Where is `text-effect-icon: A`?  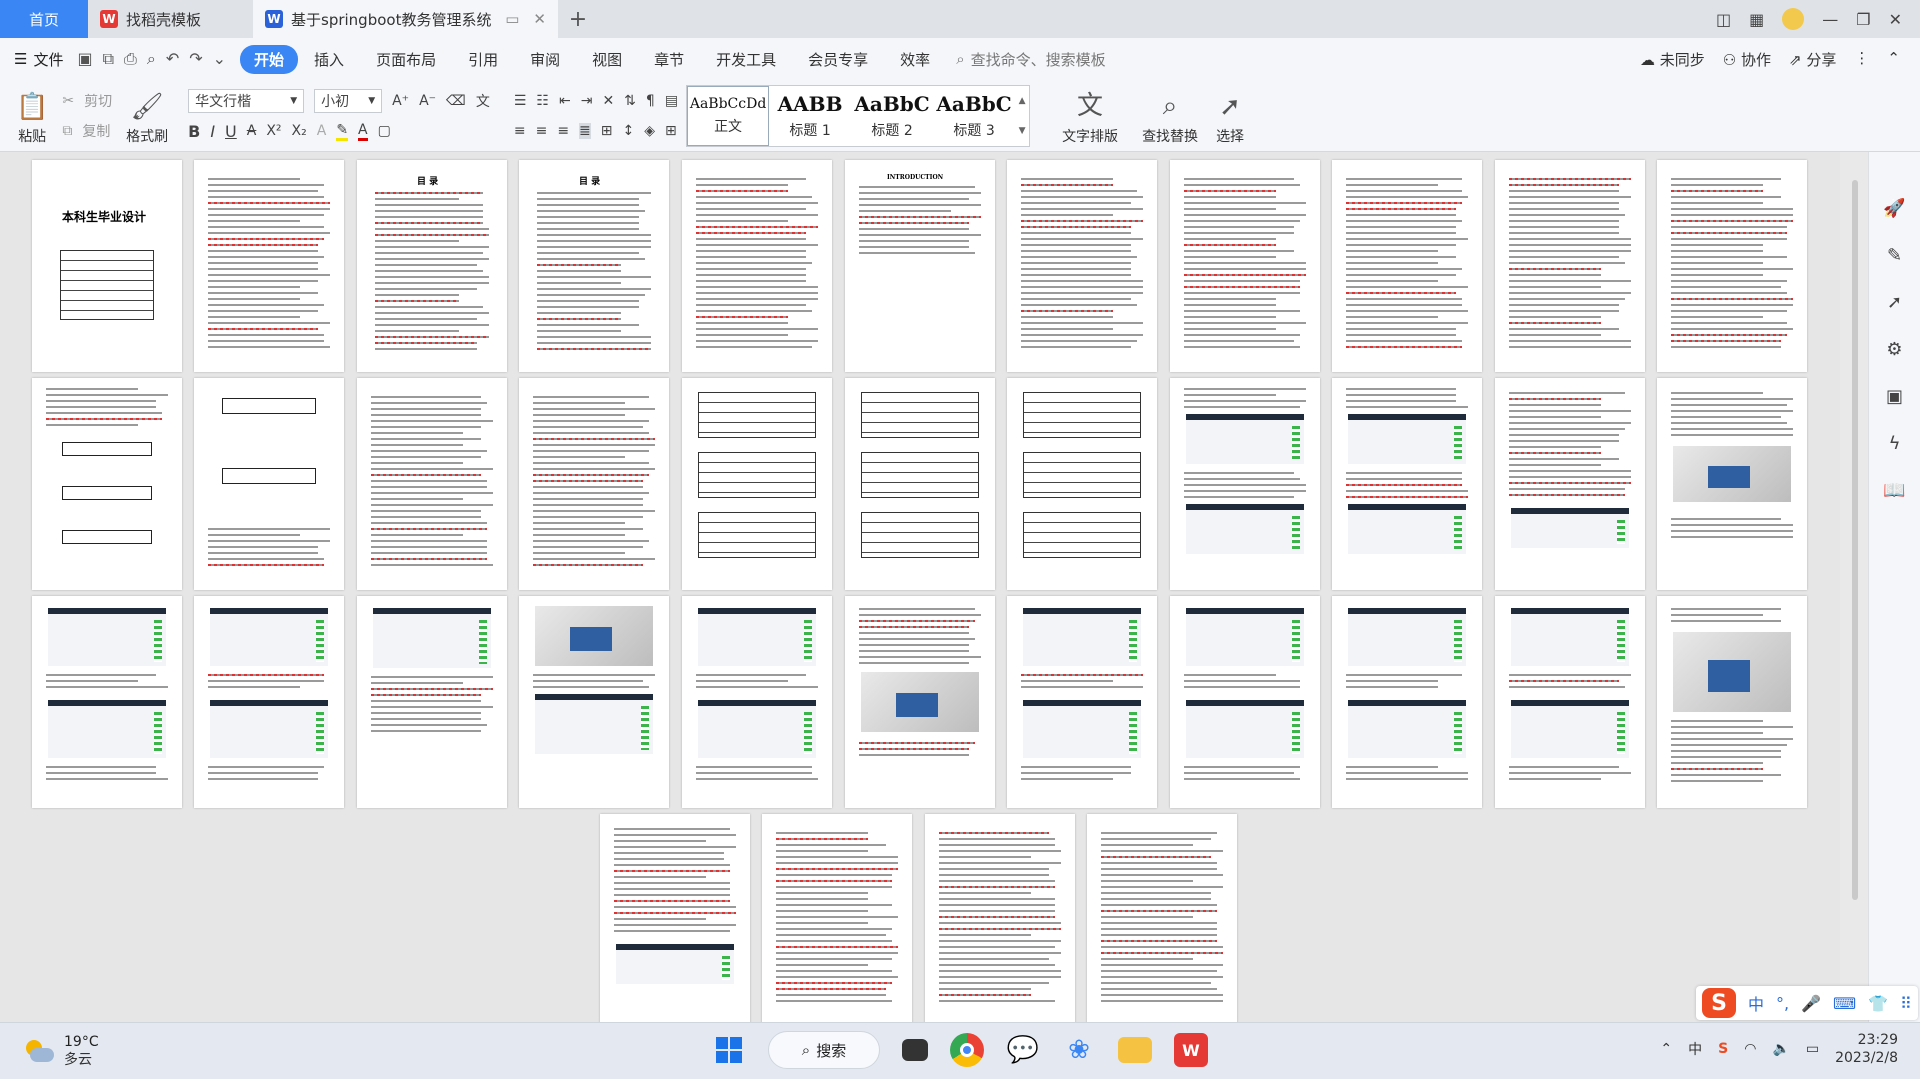
text-effect-icon: A is located at coordinates (322, 131).